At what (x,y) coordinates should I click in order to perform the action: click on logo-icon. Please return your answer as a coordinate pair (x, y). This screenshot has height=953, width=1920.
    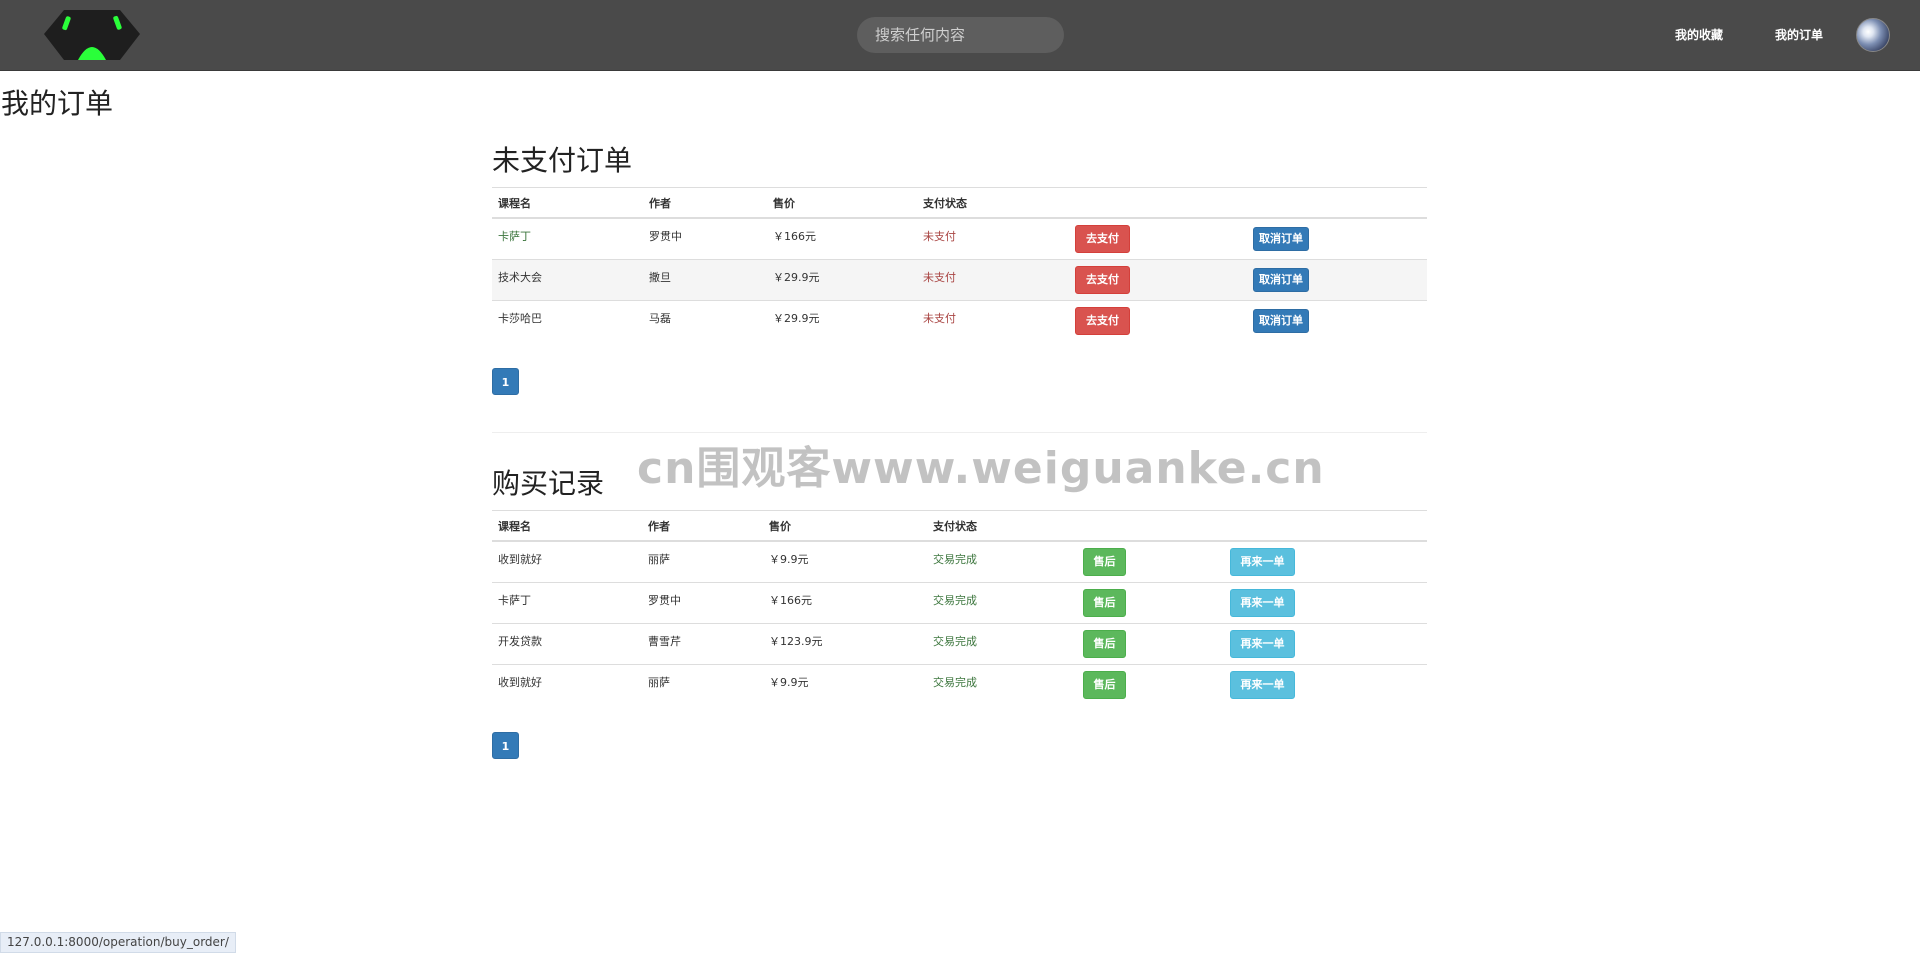
    Looking at the image, I should click on (92, 35).